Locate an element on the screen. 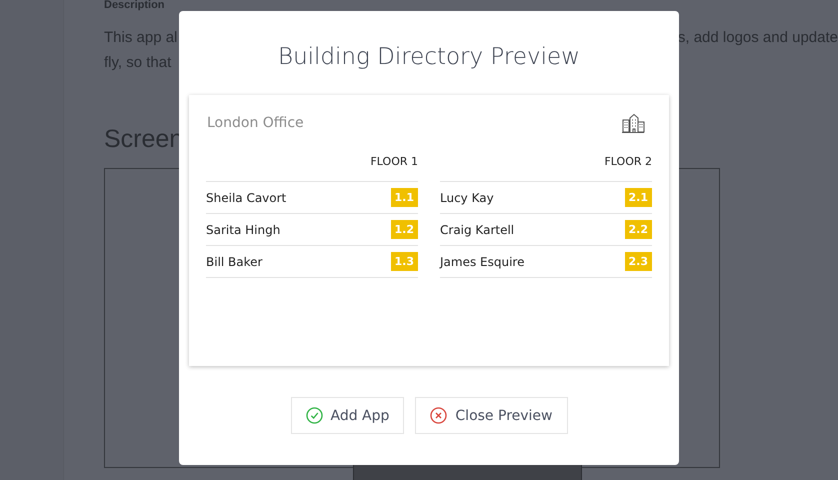  room-number: 2.3 is located at coordinates (638, 261).